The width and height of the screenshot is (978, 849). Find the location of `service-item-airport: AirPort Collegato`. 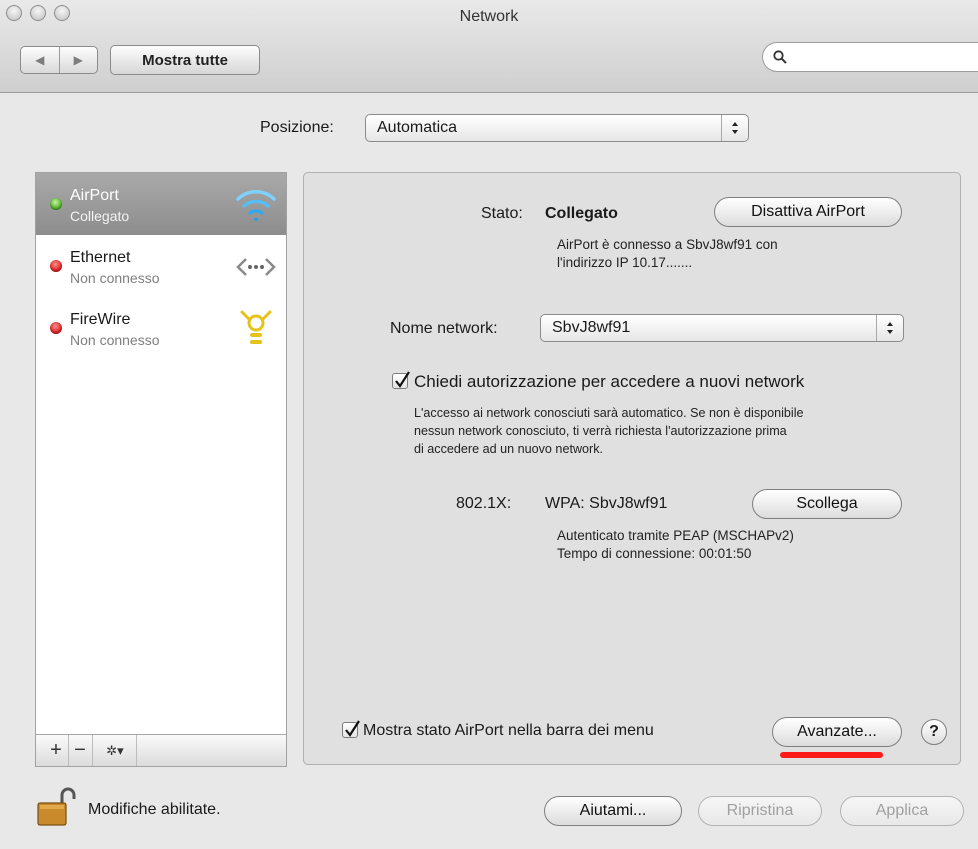

service-item-airport: AirPort Collegato is located at coordinates (161, 204).